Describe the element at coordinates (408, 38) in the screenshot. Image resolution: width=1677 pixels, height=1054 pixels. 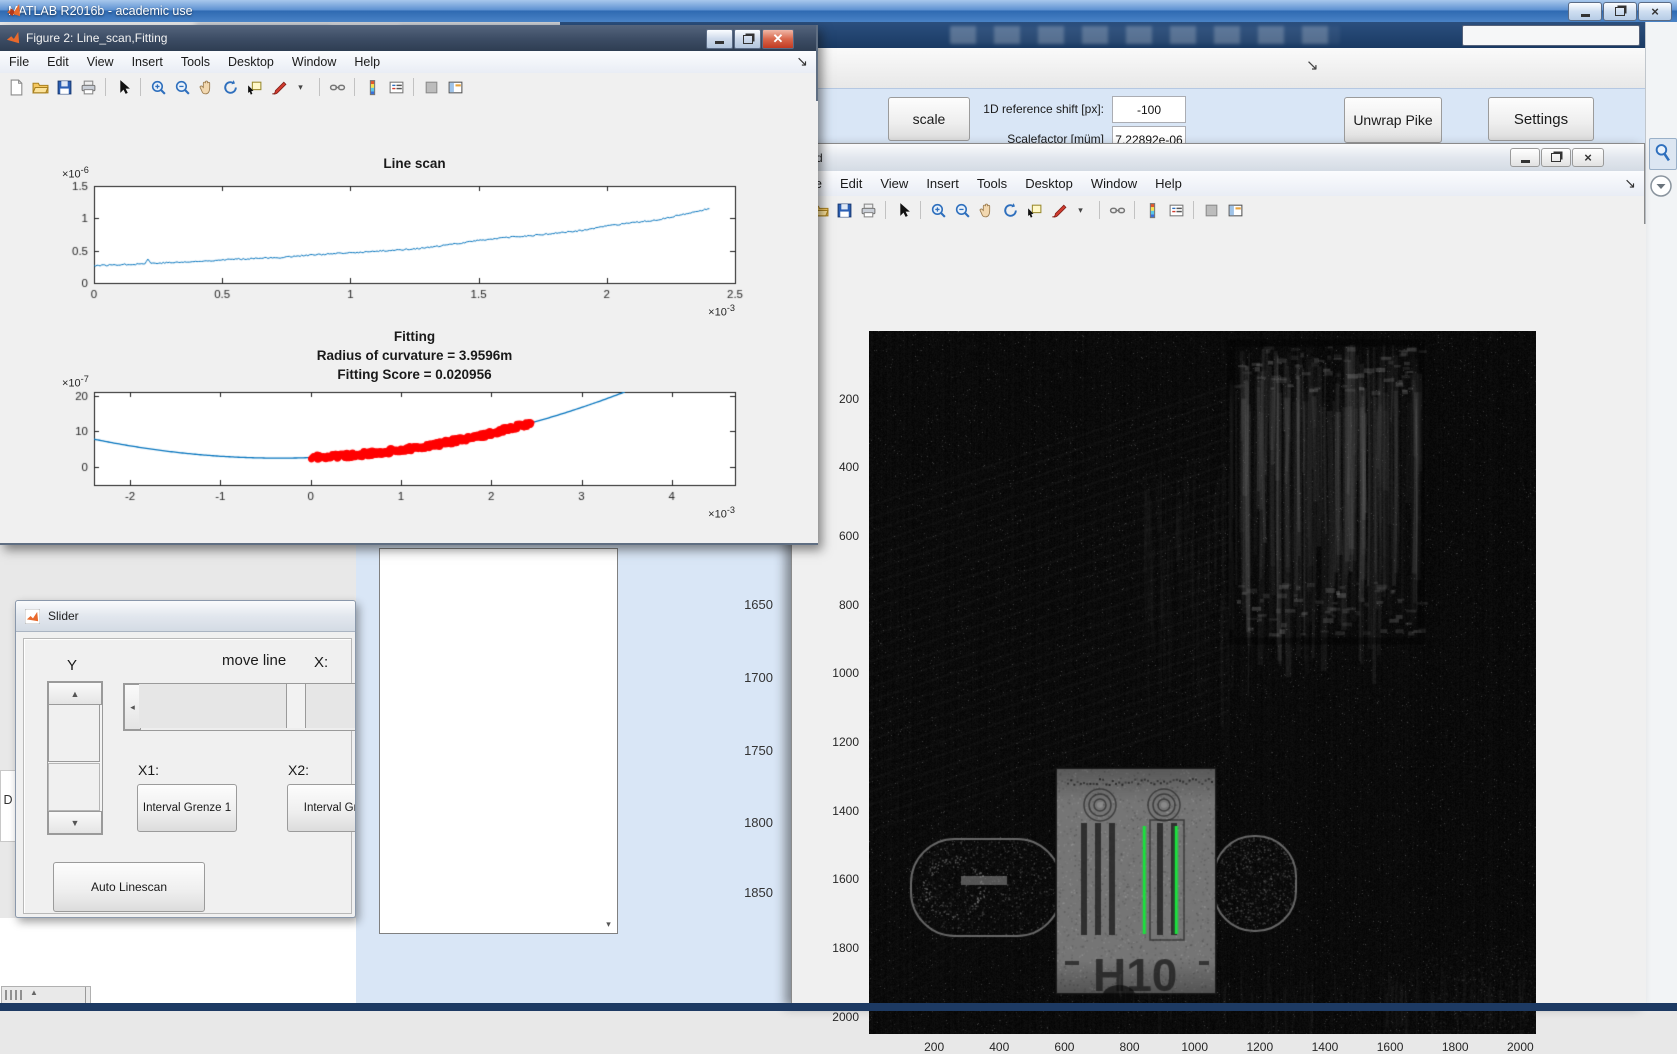
I see `figure2-titlebar: Figure 2: Line_scan,Fitting ✕` at that location.